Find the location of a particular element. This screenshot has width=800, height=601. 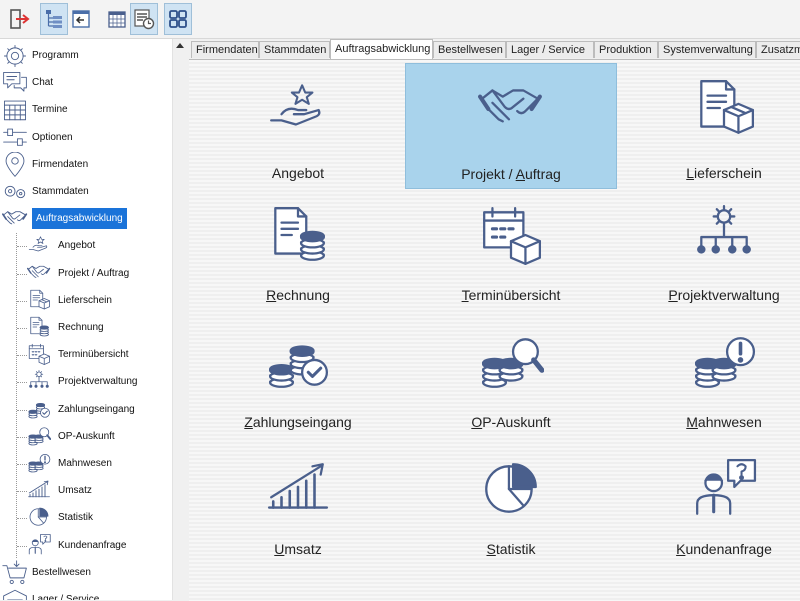

tile-label: OP-Auskunft is located at coordinates (511, 422).